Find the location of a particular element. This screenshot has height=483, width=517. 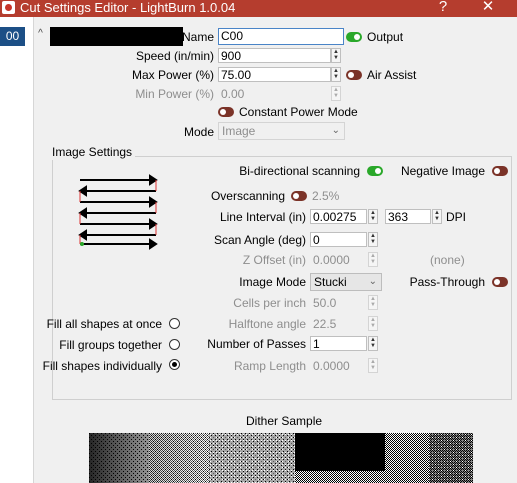

help-button: ? is located at coordinates (443, 7).